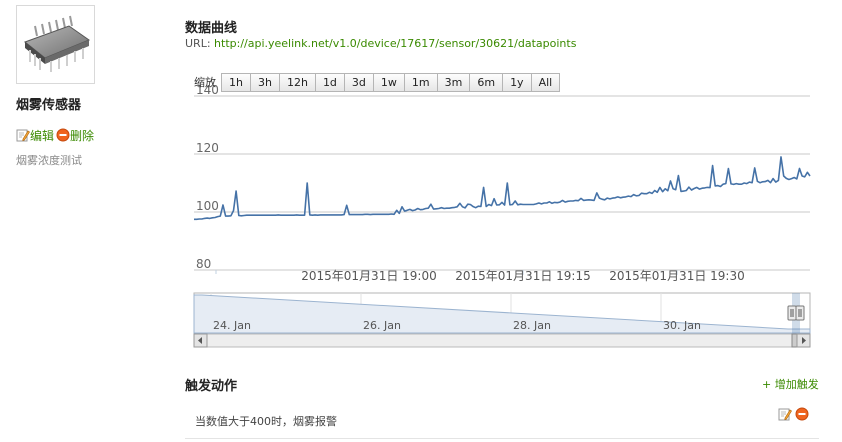 The width and height of the screenshot is (842, 442). I want to click on y-tick-label: 80, so click(203, 264).